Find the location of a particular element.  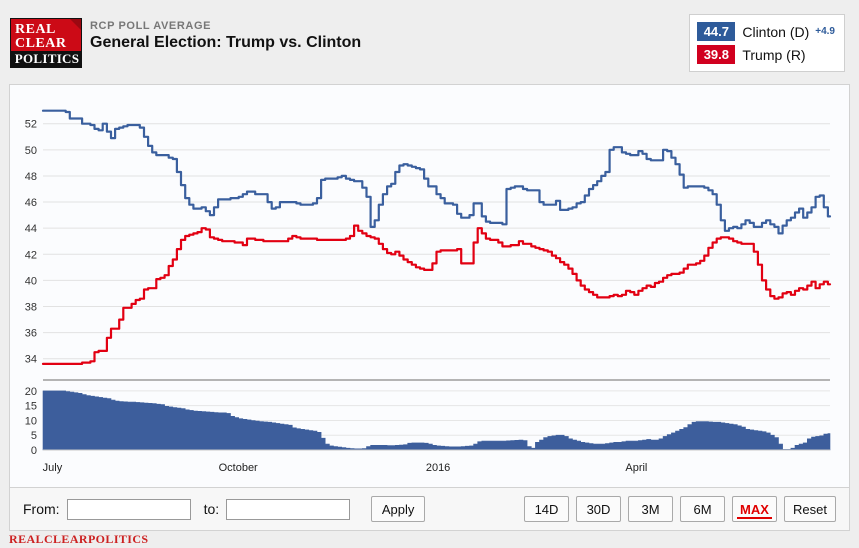

range-button-max: MAX is located at coordinates (754, 509).